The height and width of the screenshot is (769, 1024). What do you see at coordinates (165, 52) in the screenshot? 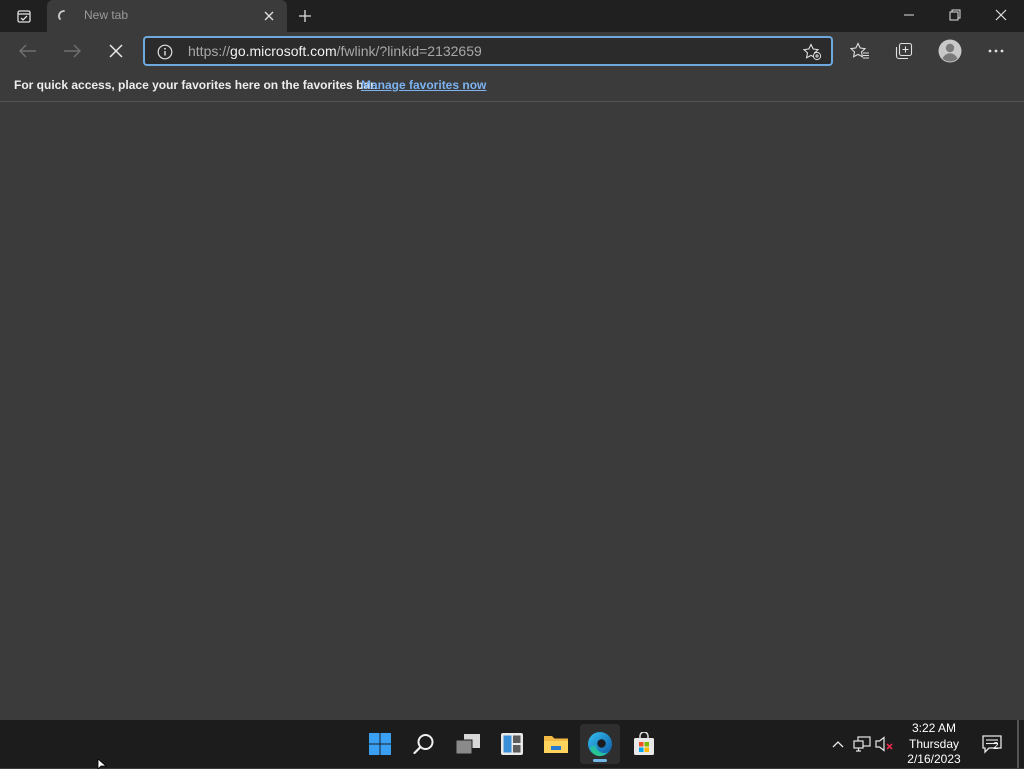
I see `info-icon` at bounding box center [165, 52].